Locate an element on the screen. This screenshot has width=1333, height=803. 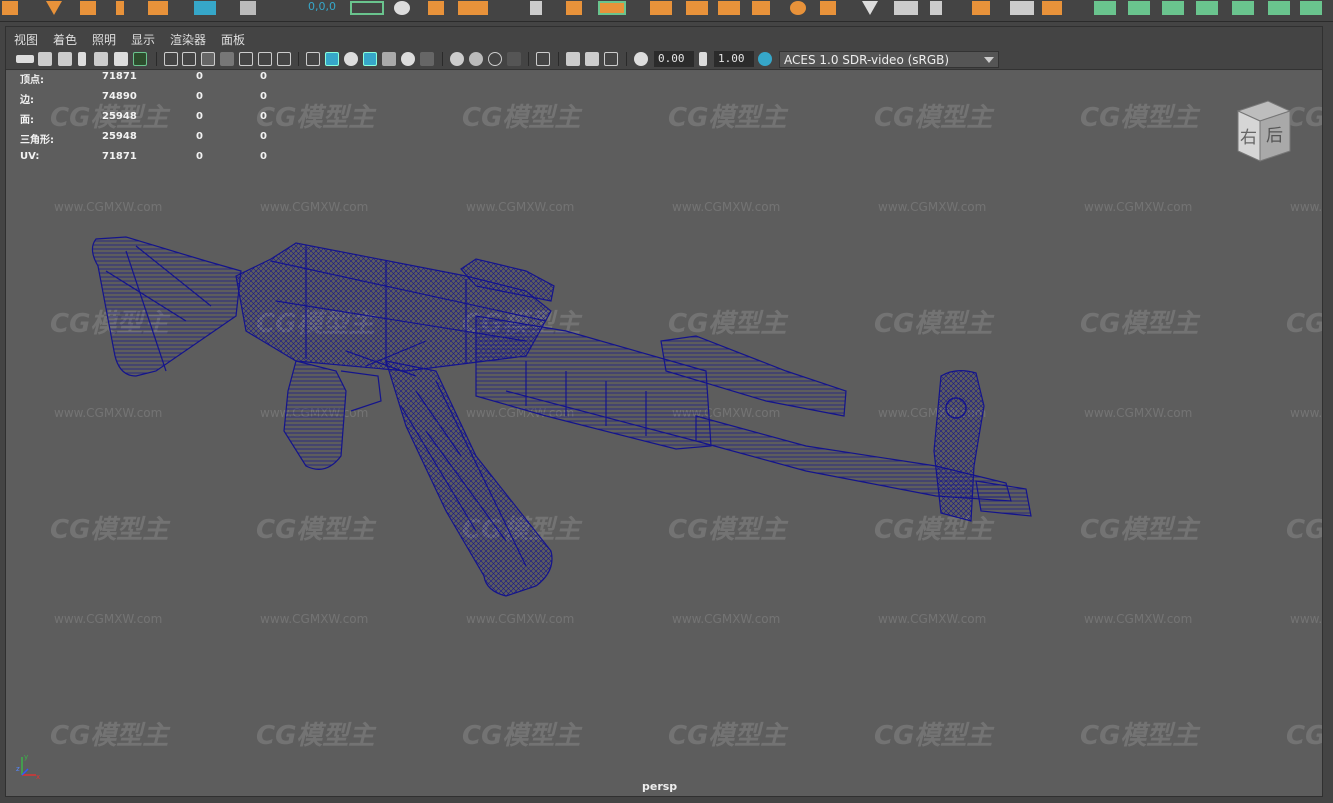
textured-icon is located at coordinates (389, 59).